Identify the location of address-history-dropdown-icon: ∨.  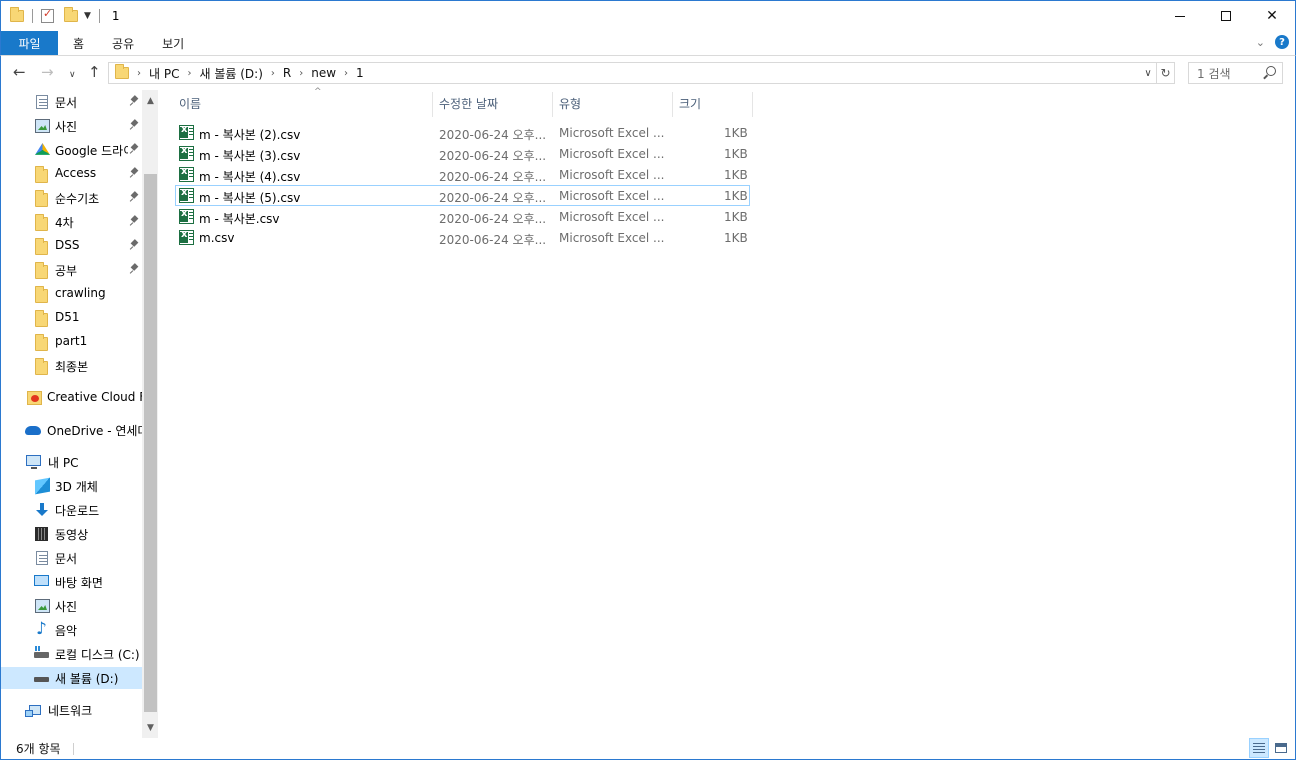
(1148, 73).